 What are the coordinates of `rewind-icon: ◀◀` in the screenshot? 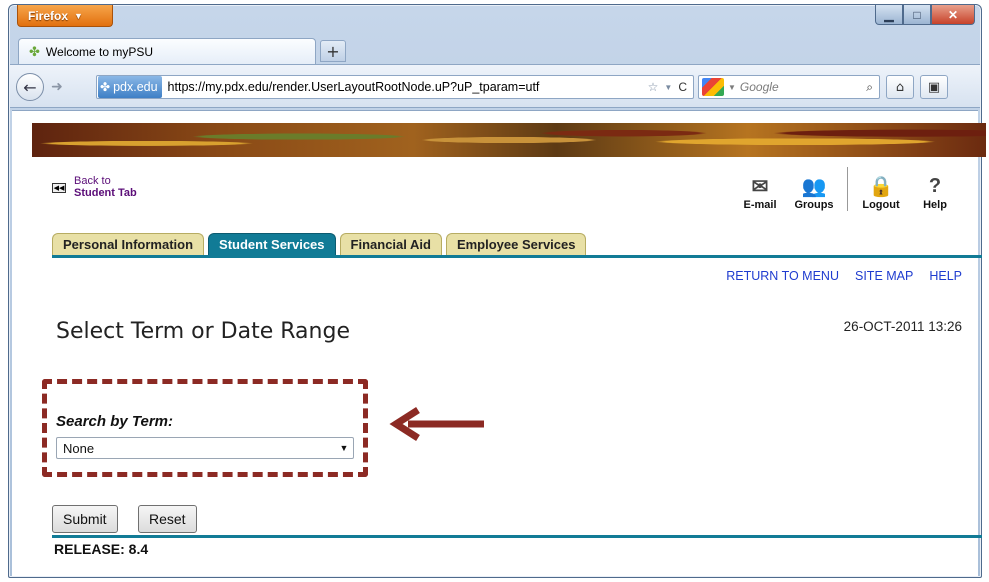 It's located at (59, 188).